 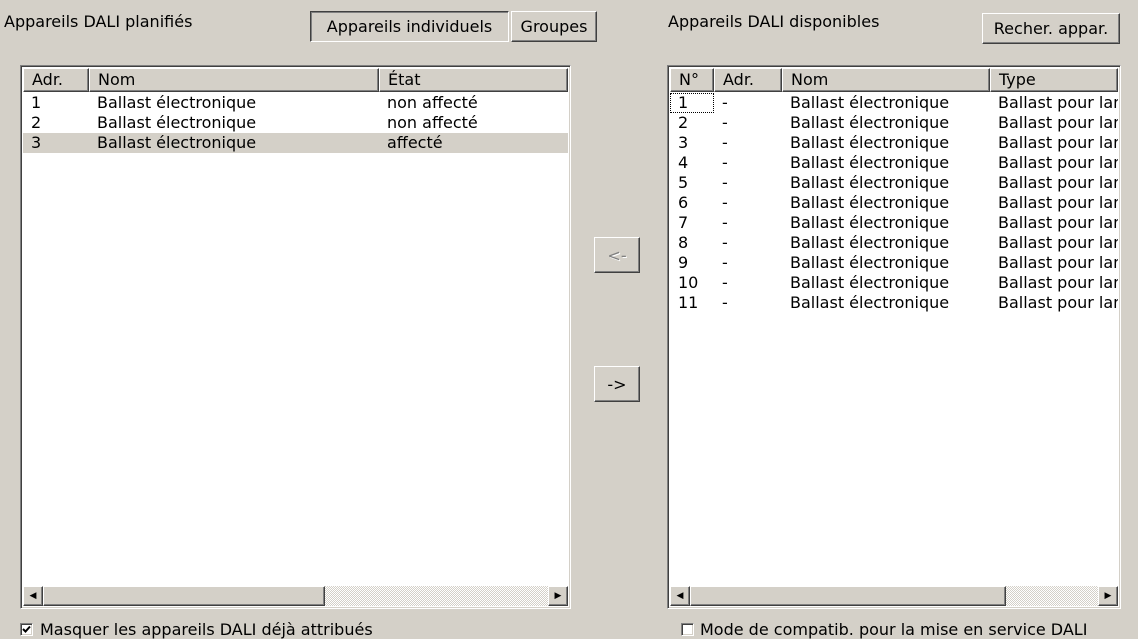 I want to click on cell-num: 8, so click(x=683, y=242).